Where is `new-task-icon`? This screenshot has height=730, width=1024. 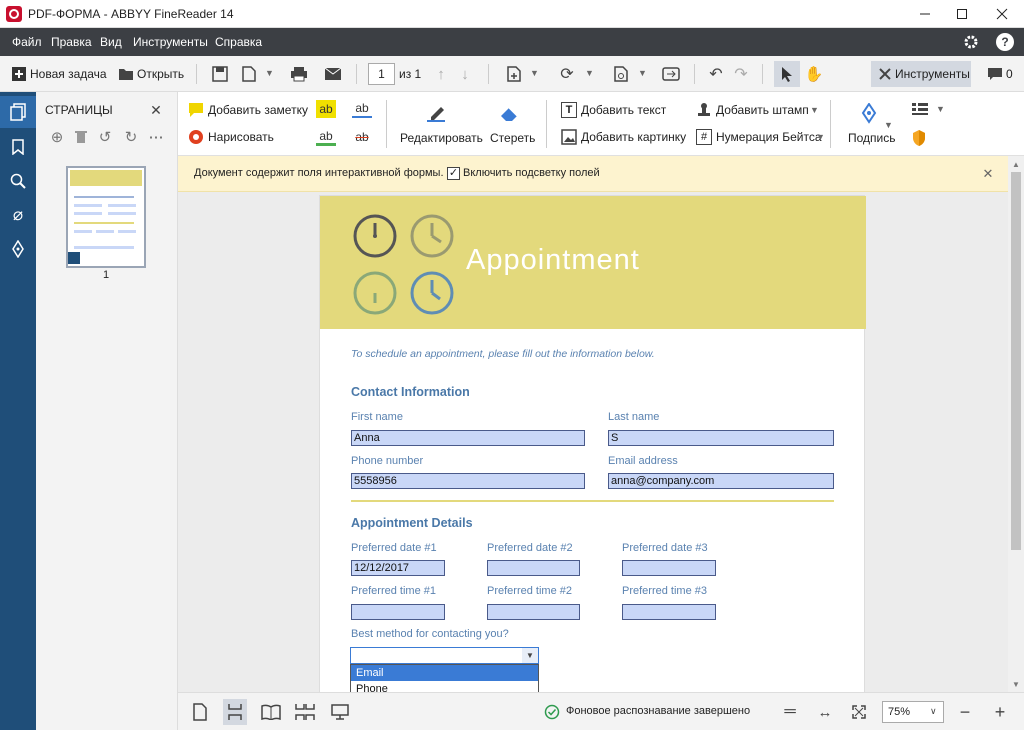 new-task-icon is located at coordinates (19, 74).